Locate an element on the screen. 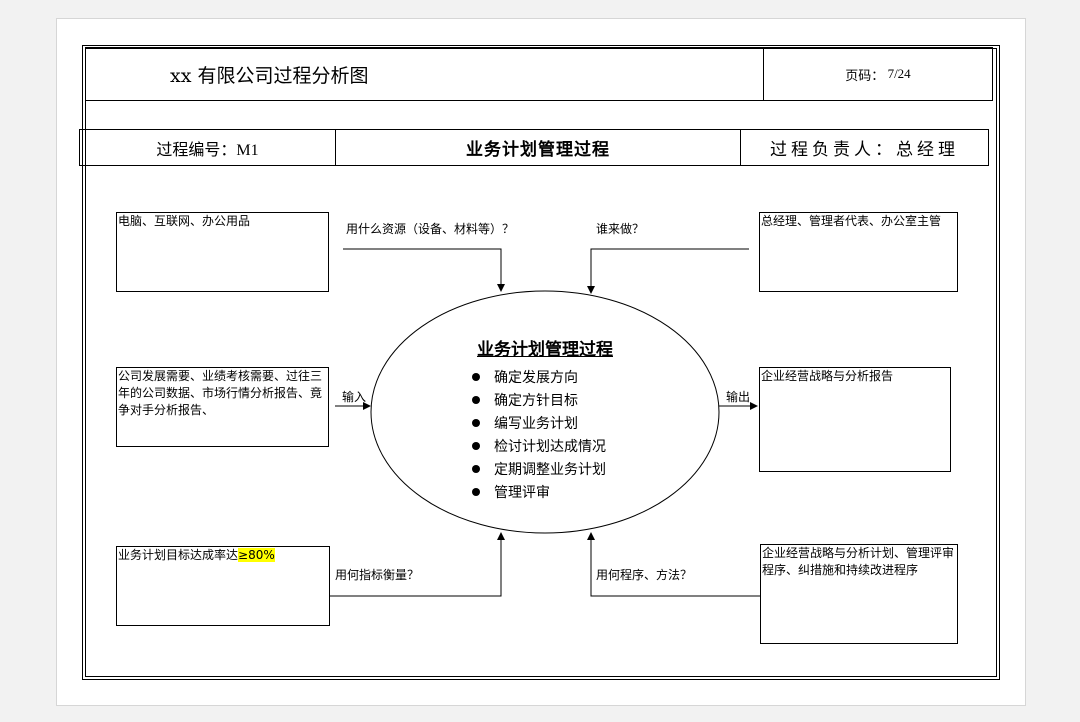 This screenshot has height=722, width=1080. metric-box: 业务计划目标达成率达≥80% is located at coordinates (223, 586).